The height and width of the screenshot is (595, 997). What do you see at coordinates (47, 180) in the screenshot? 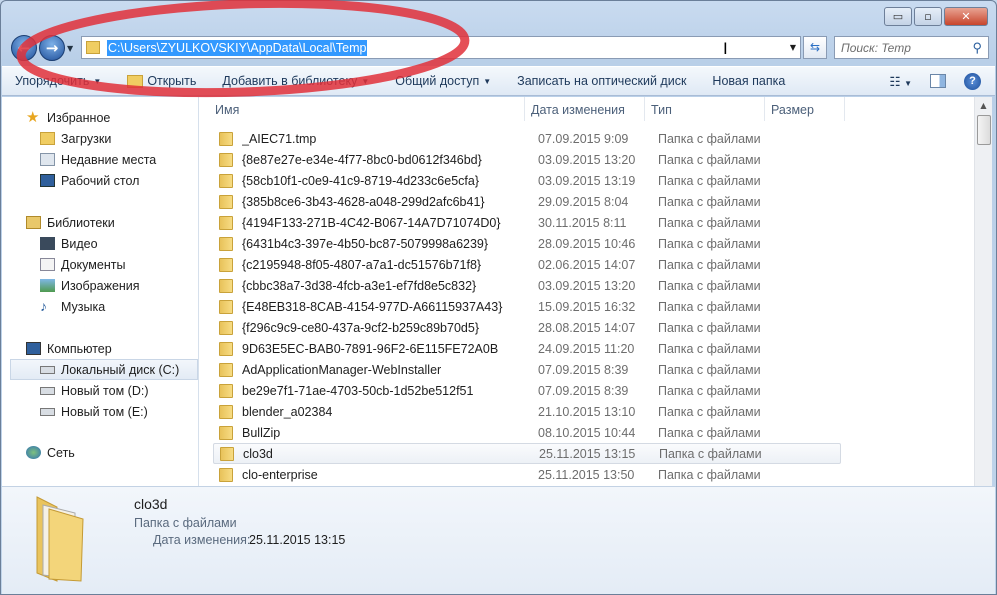
I see `desktop-icon` at bounding box center [47, 180].